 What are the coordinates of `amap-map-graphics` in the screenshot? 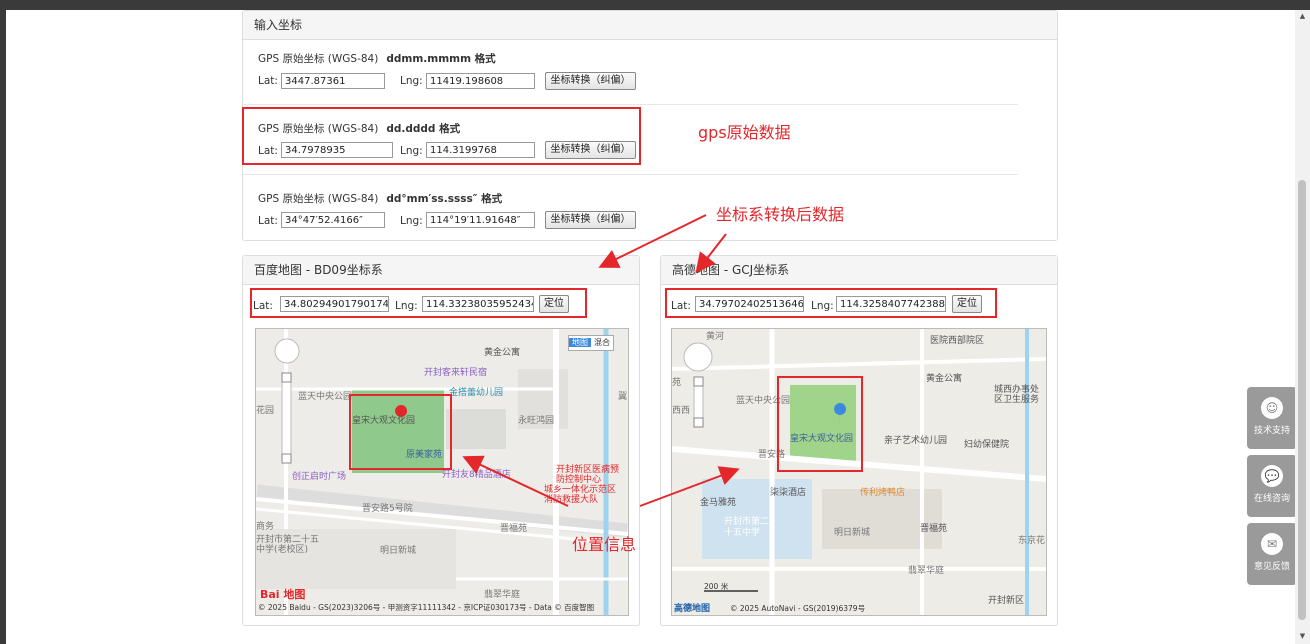 It's located at (859, 472).